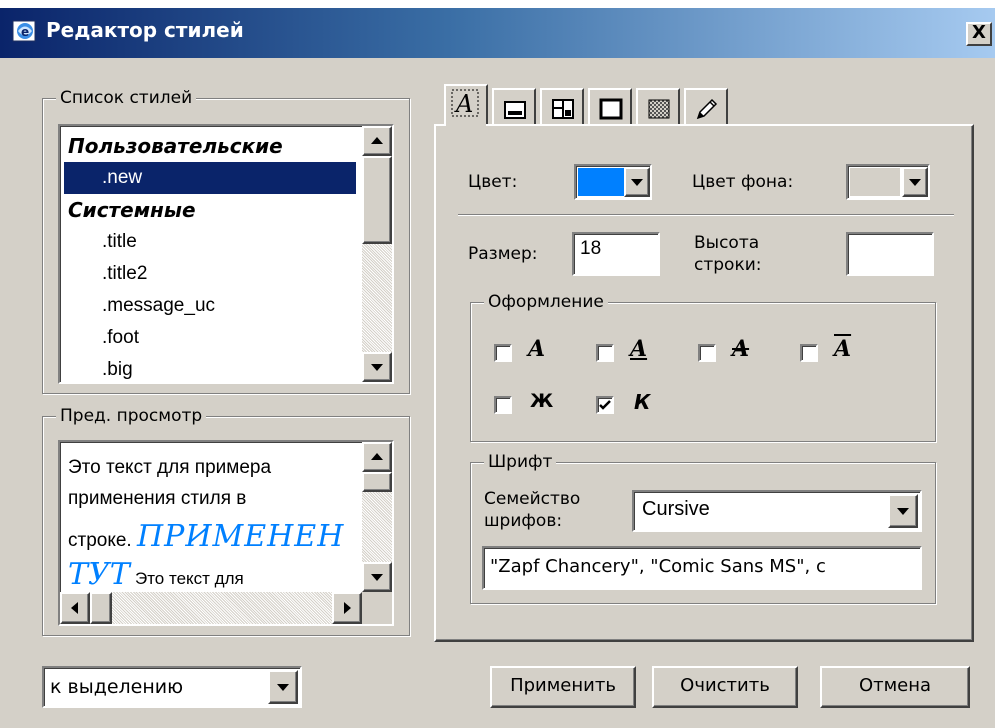 Image resolution: width=995 pixels, height=728 pixels. What do you see at coordinates (126, 98) in the screenshot?
I see `styles-group-legend: Список стилей` at bounding box center [126, 98].